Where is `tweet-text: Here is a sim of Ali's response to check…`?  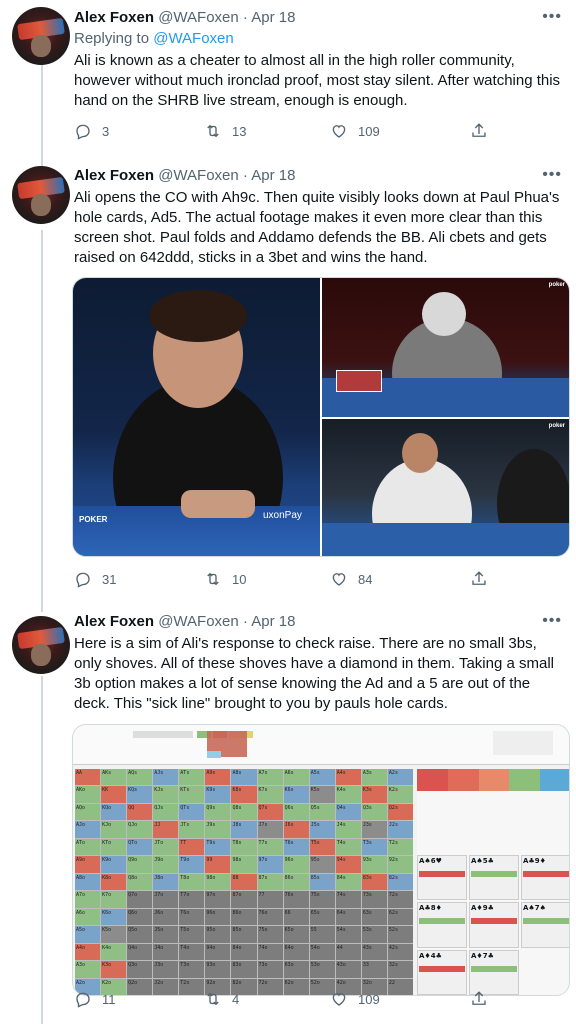 tweet-text: Here is a sim of Ali's response to check… is located at coordinates (314, 673).